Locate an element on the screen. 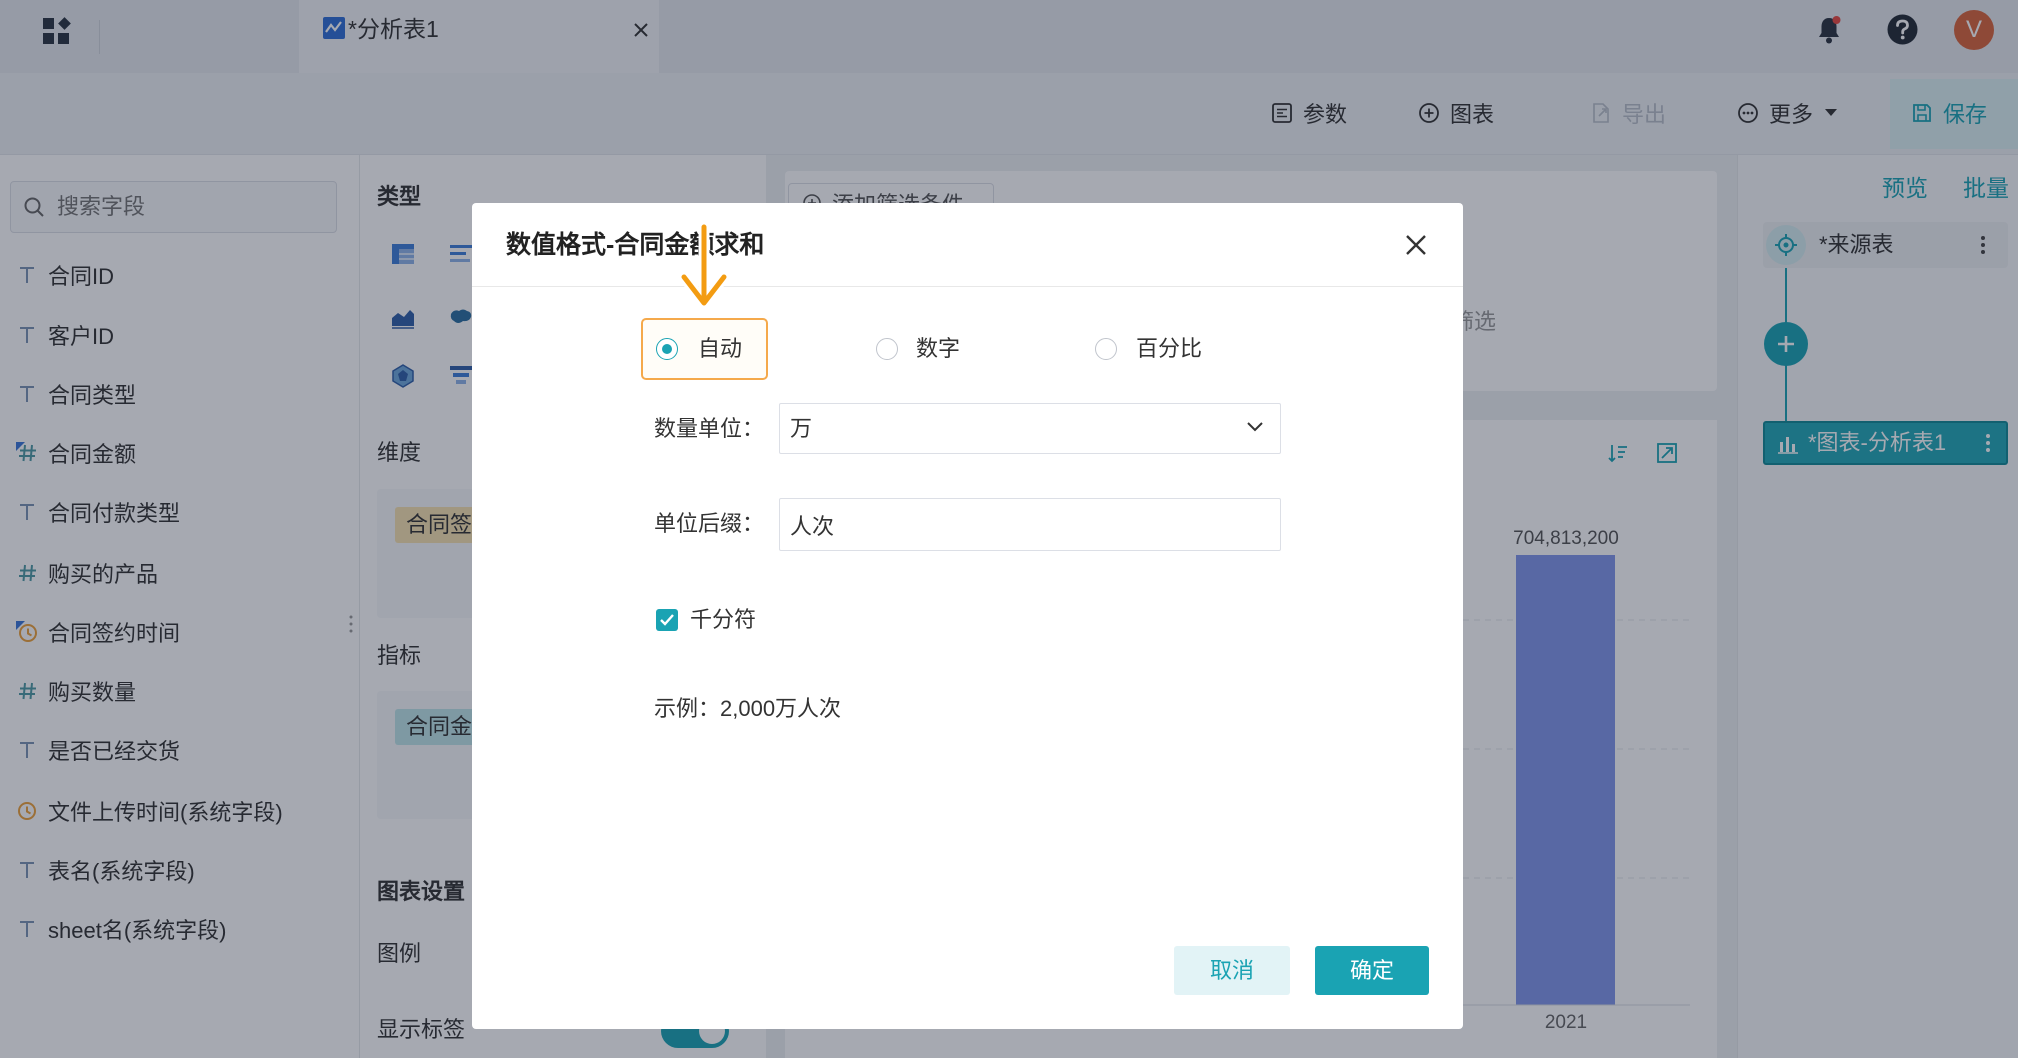 Image resolution: width=2018 pixels, height=1058 pixels. check-icon is located at coordinates (667, 620).